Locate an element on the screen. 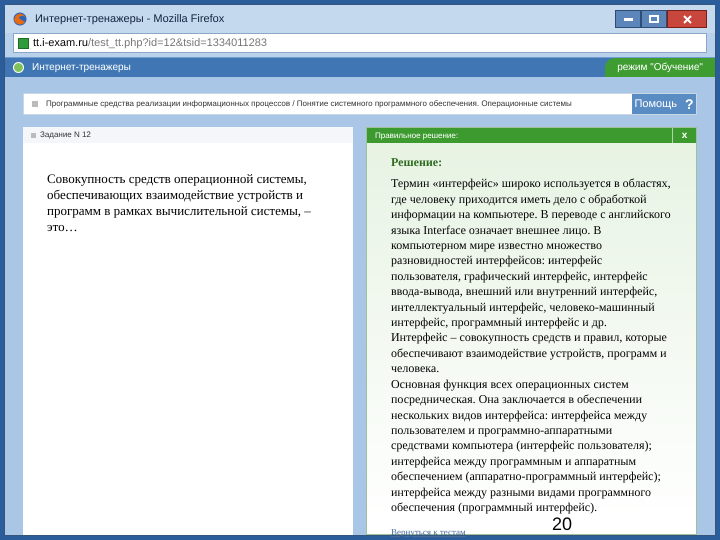 This screenshot has height=540, width=720. globe-icon is located at coordinates (18, 67).